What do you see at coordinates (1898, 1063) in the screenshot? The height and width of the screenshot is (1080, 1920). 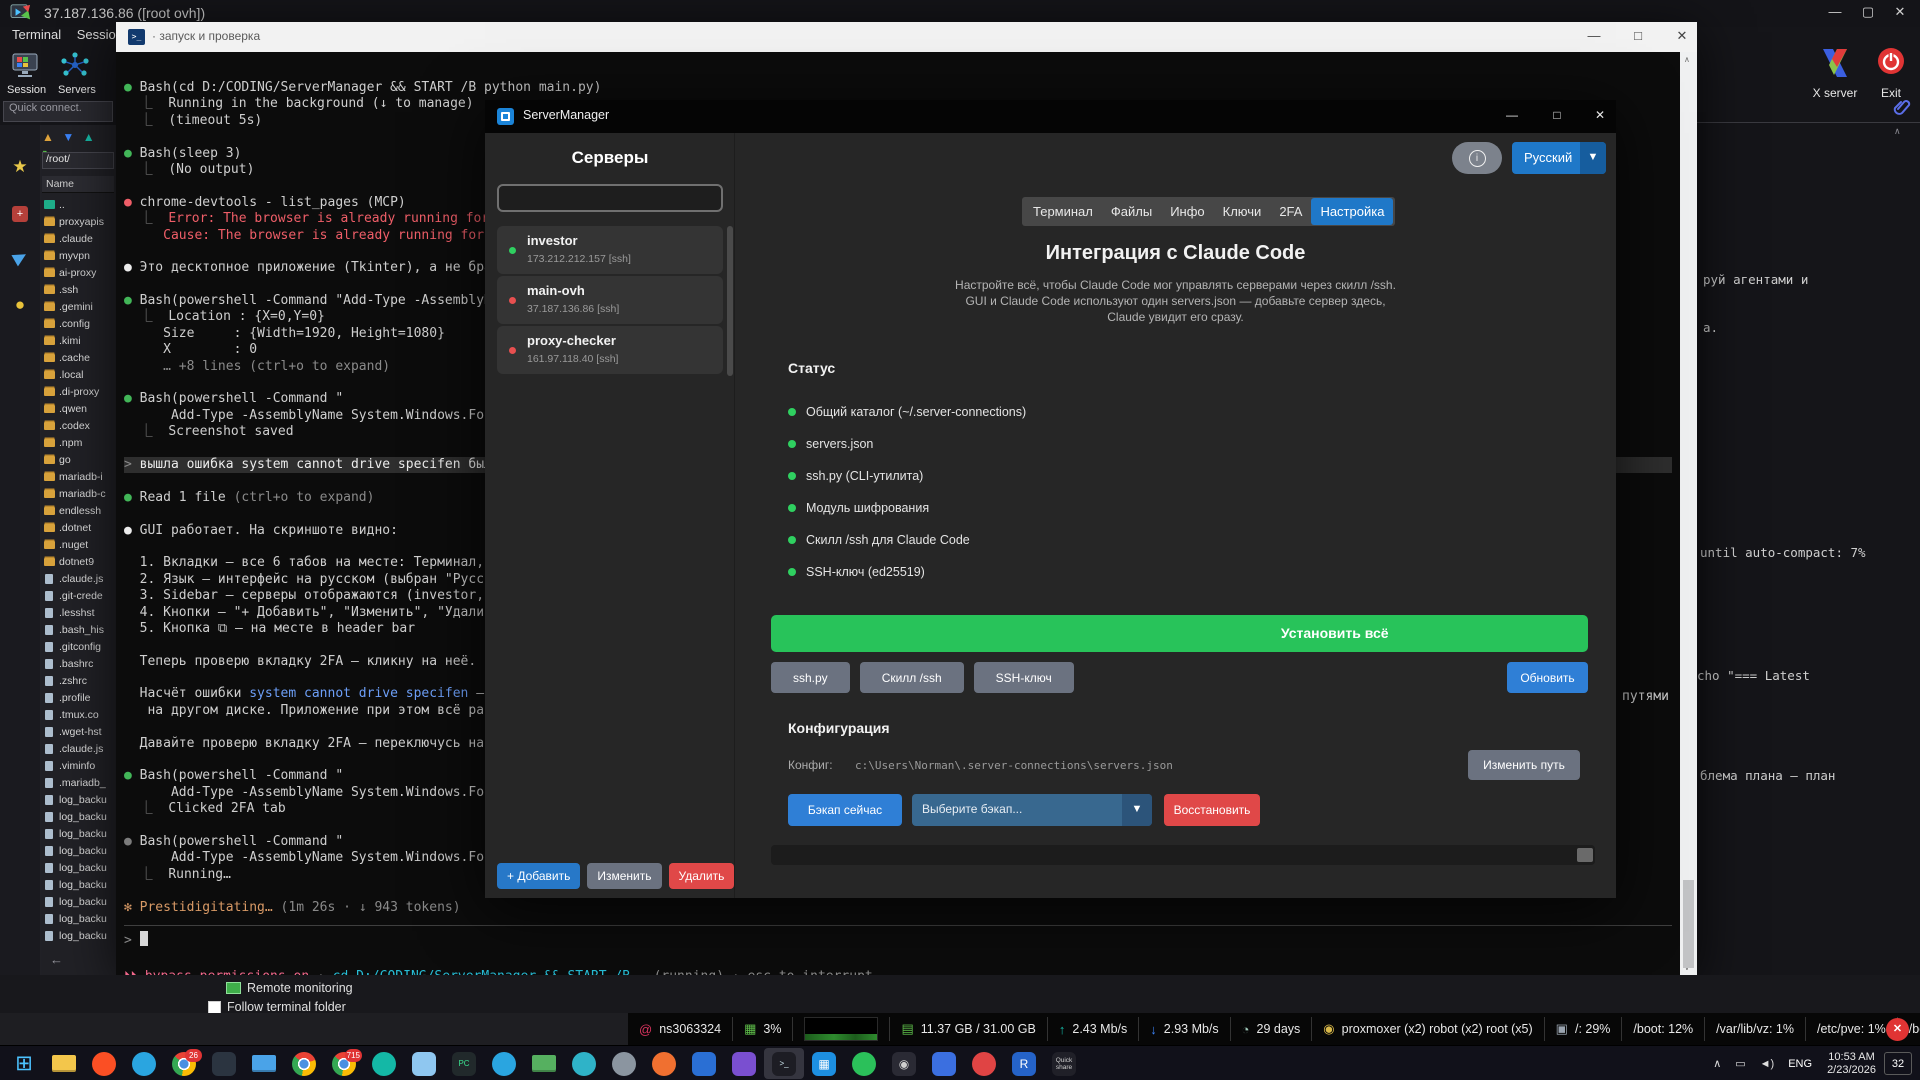 I see `notification-badge: 32` at bounding box center [1898, 1063].